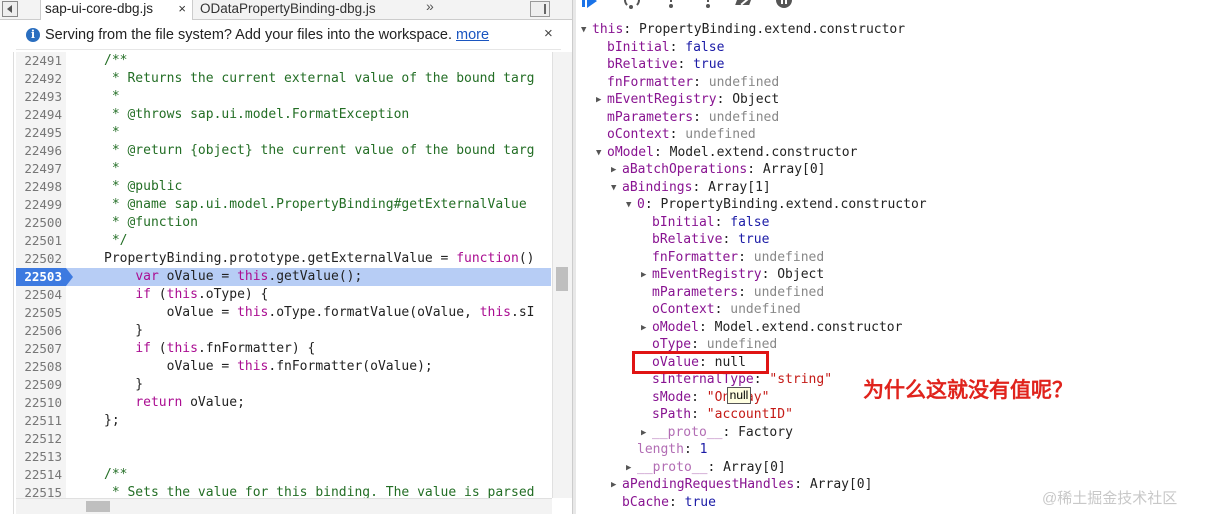 The image size is (1208, 514). I want to click on code-line: 22500 * @function, so click(283, 223).